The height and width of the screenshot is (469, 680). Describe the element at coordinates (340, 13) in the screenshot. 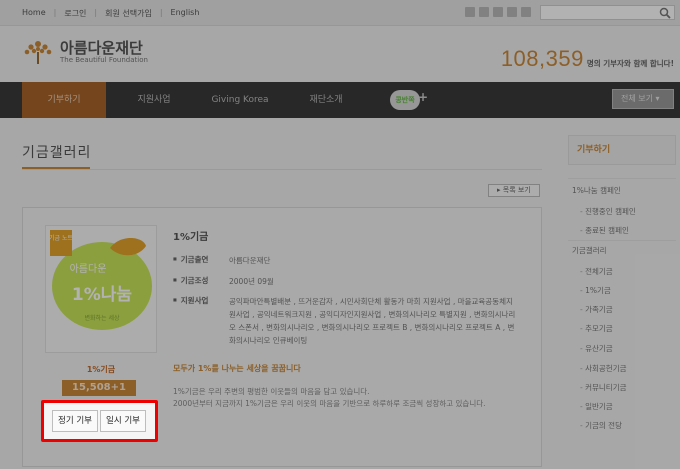

I see `top-bar: Home | 로그인 | 회원 선택가입 | English` at that location.